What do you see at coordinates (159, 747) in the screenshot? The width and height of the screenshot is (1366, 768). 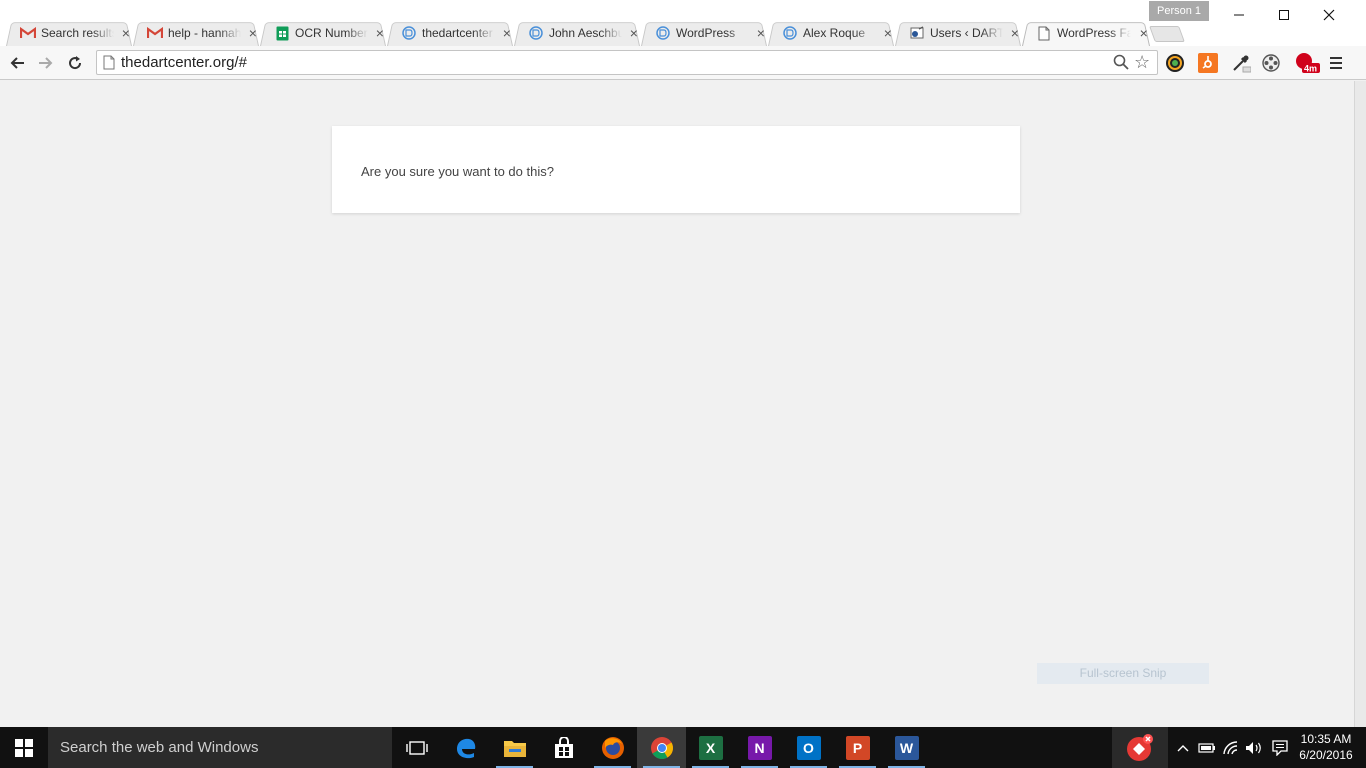 I see `taskbar-search-placeholder: Search the web and Windows` at bounding box center [159, 747].